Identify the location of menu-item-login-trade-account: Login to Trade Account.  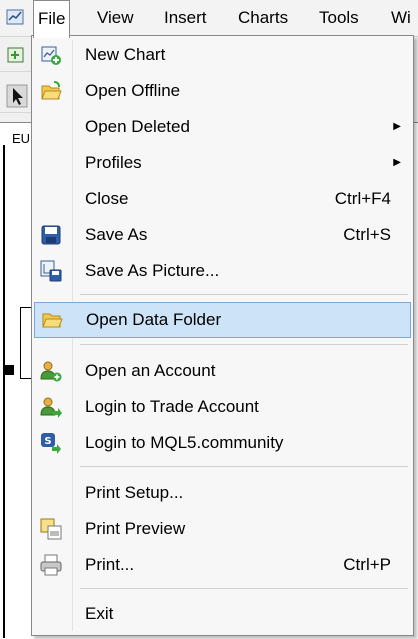
(222, 407).